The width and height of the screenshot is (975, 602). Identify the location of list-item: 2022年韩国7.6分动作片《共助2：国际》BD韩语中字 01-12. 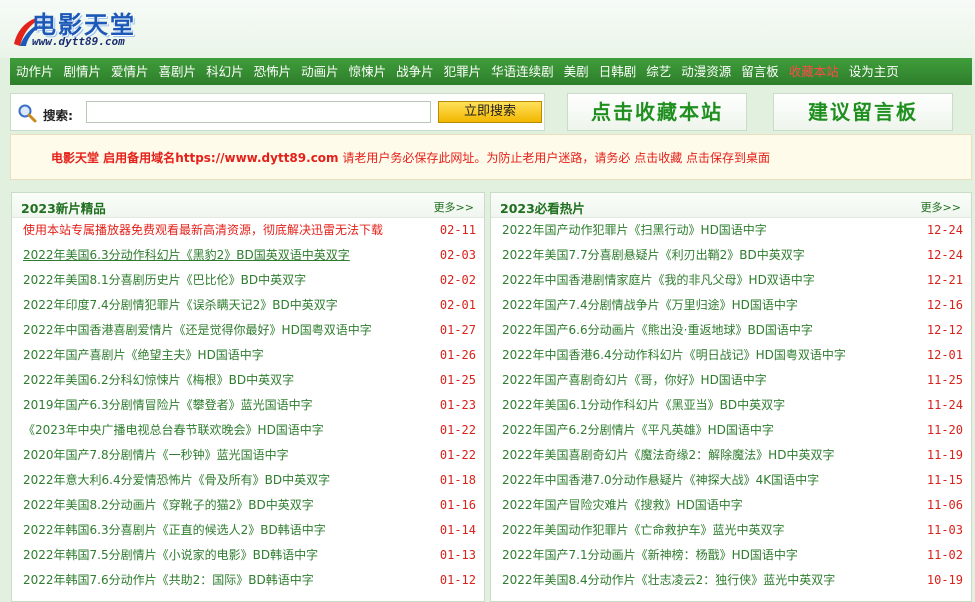
(248, 580).